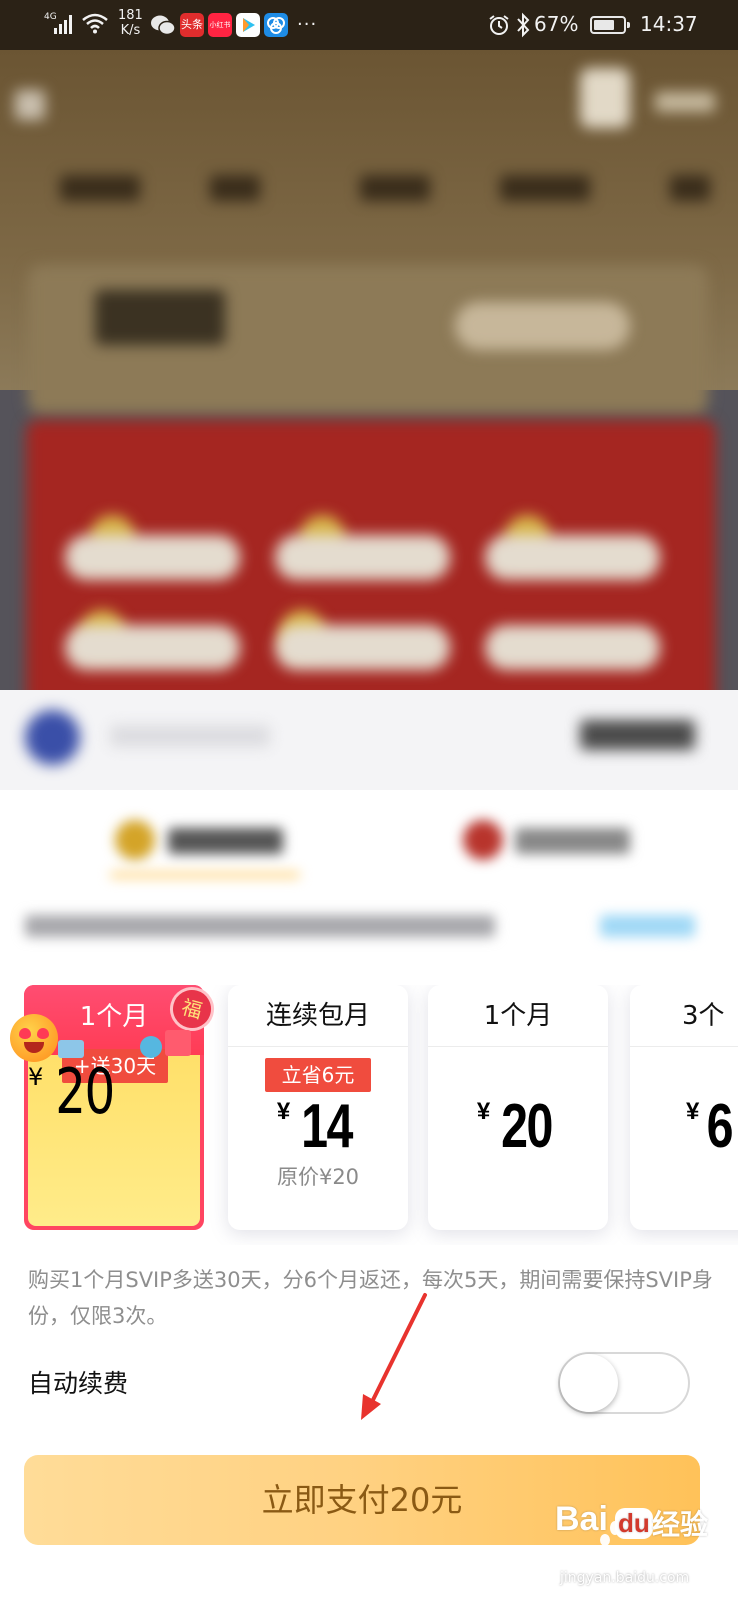 The width and height of the screenshot is (738, 1600). What do you see at coordinates (624, 1383) in the screenshot?
I see `auto-renew-toggle` at bounding box center [624, 1383].